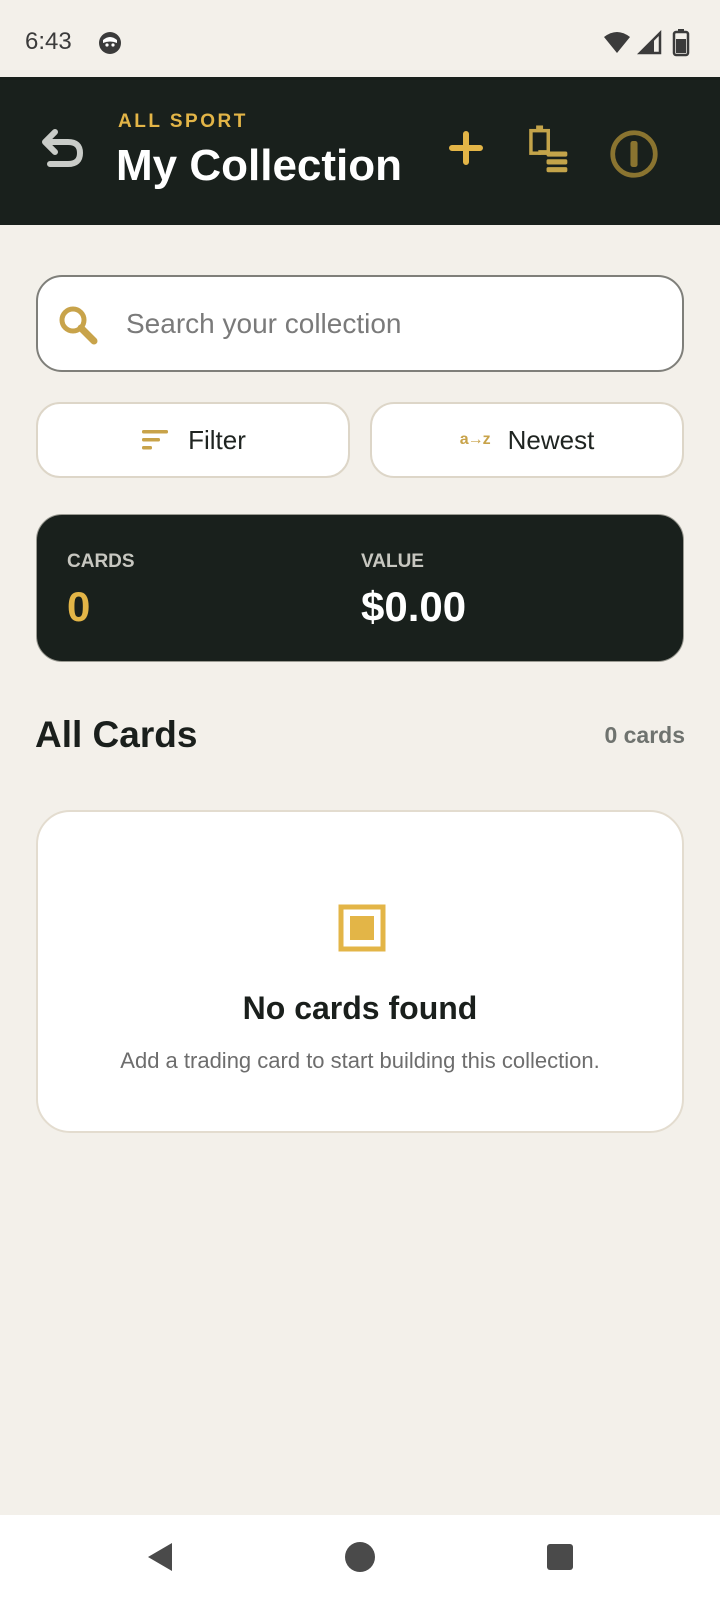  What do you see at coordinates (217, 439) in the screenshot?
I see `filter-label: Filter` at bounding box center [217, 439].